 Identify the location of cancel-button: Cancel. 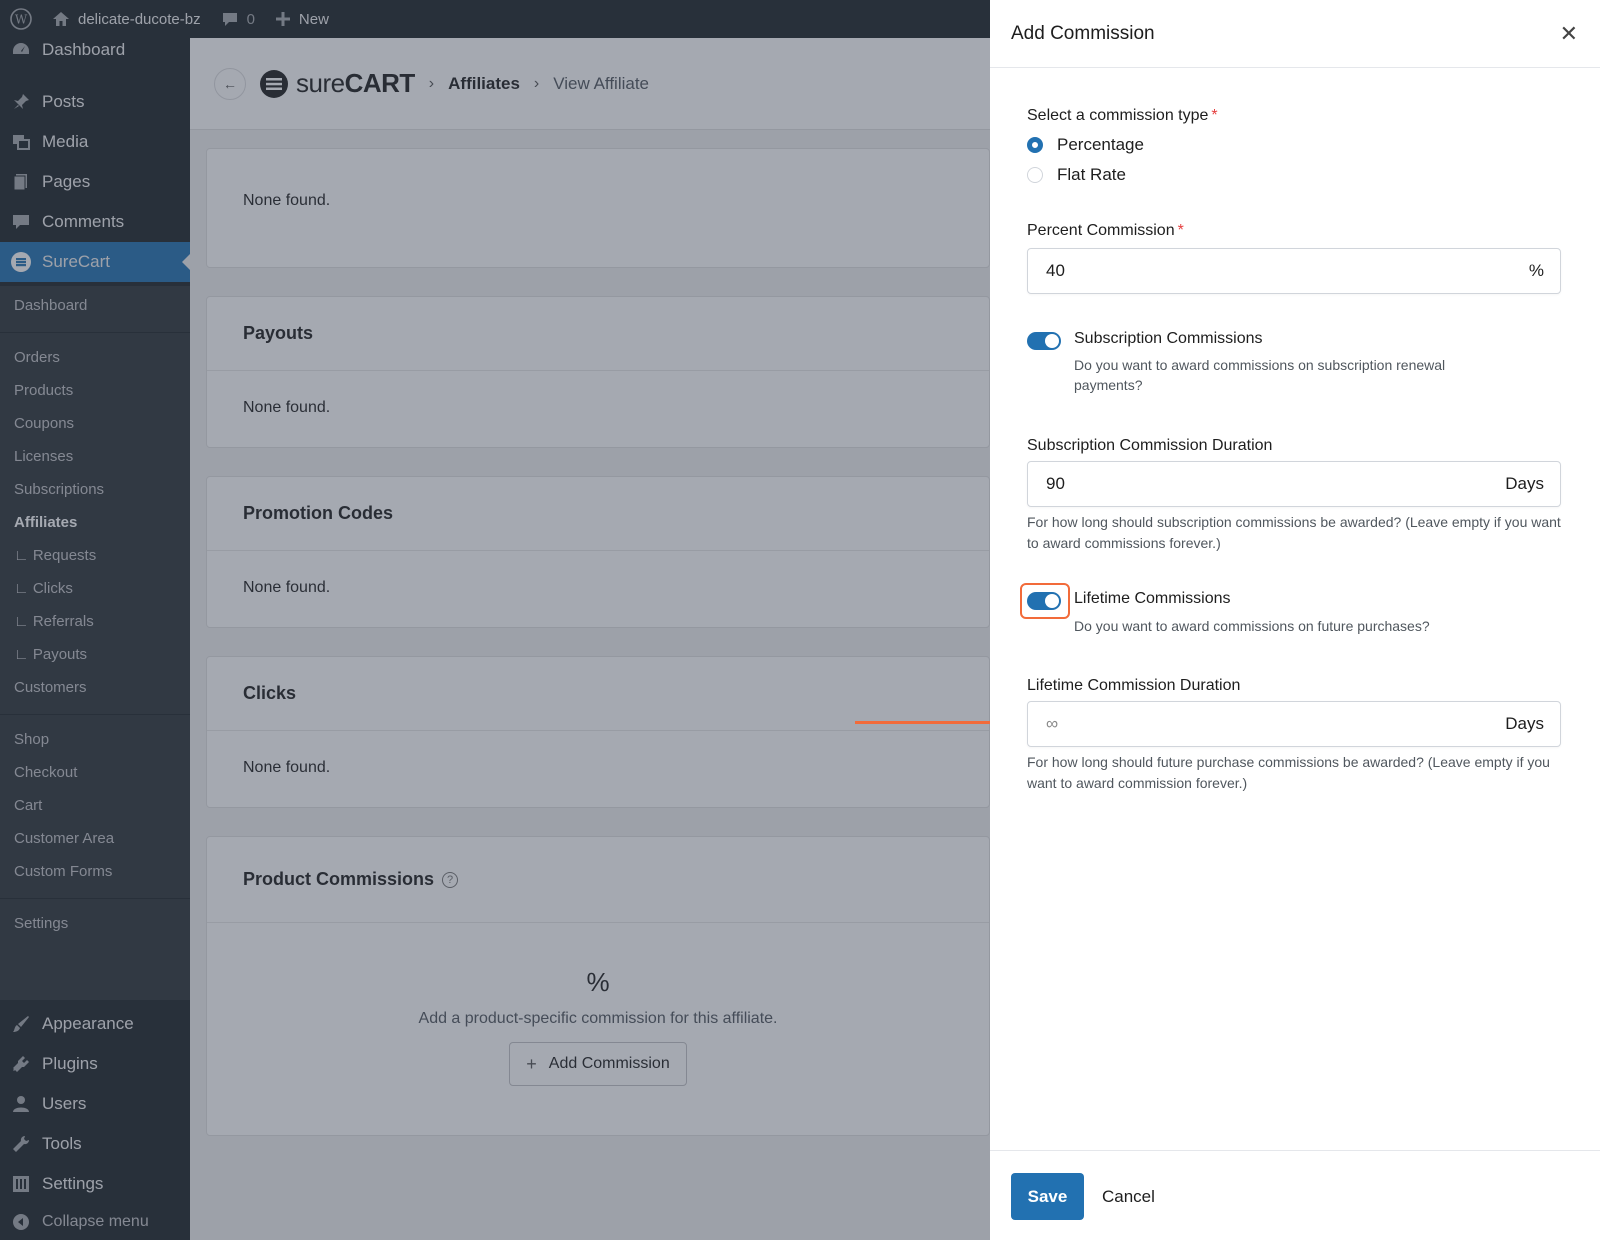
(1128, 1196).